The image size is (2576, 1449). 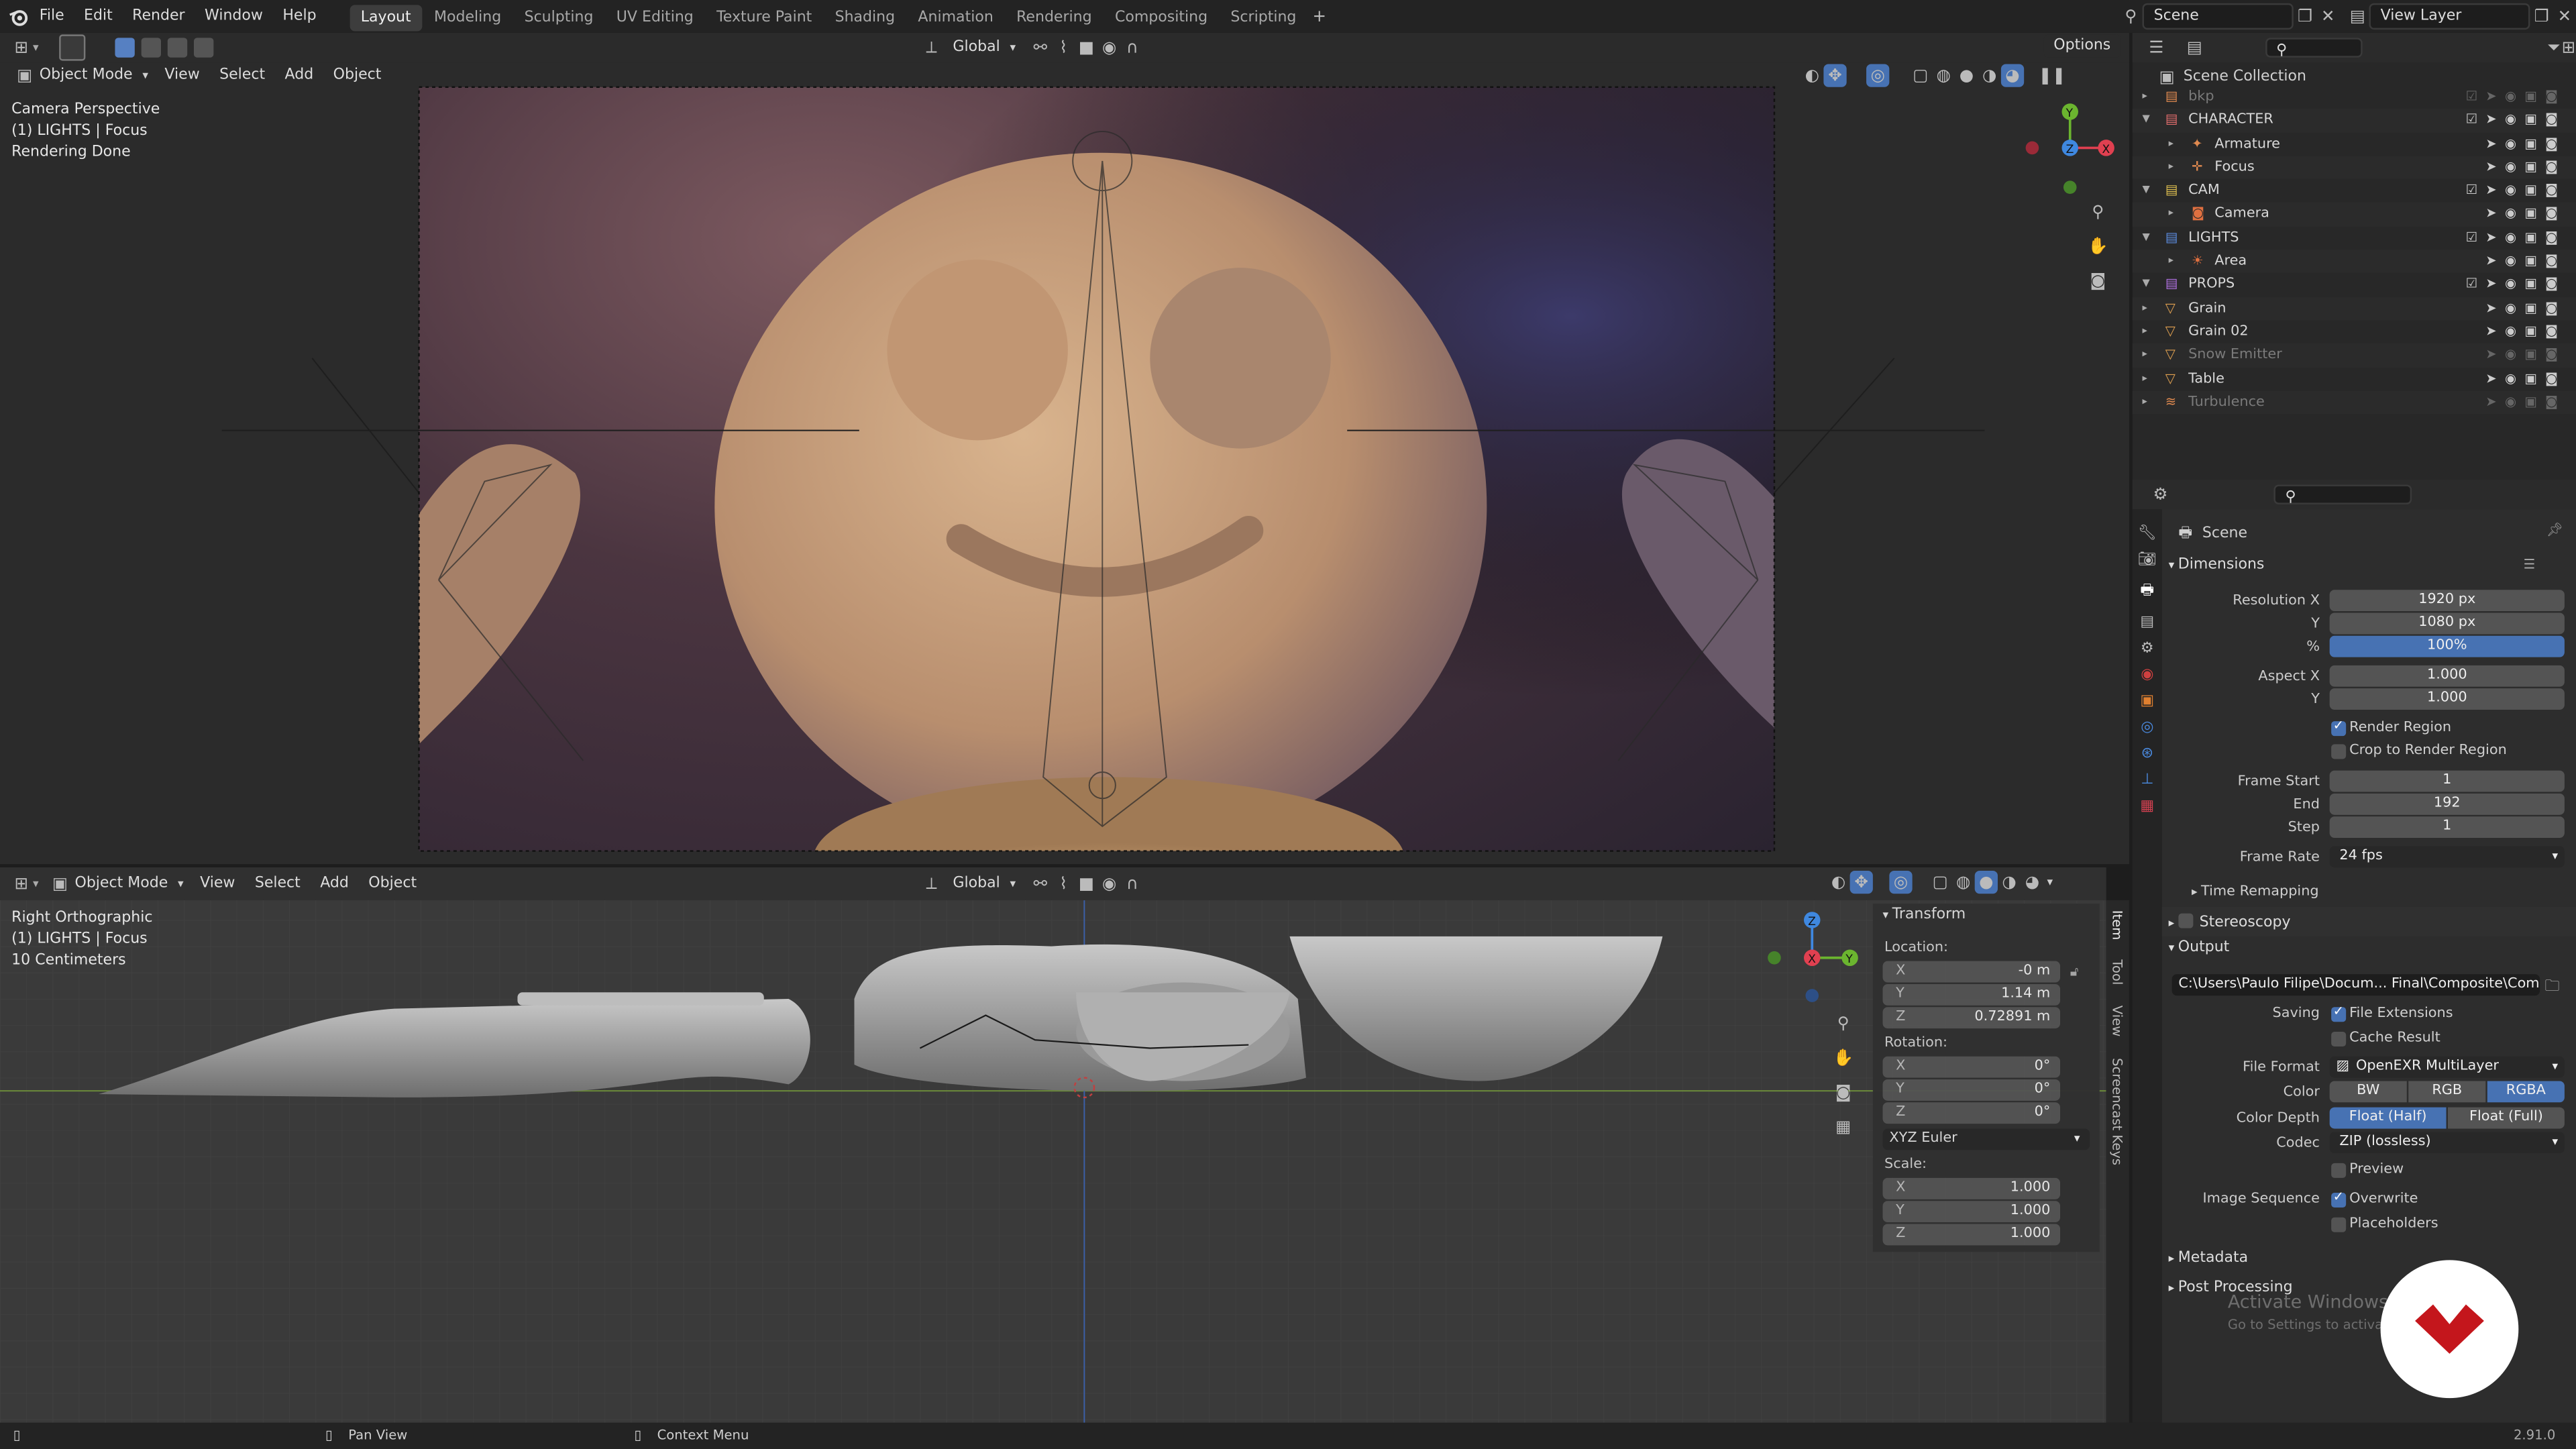 What do you see at coordinates (24, 883) in the screenshot?
I see `editor-type-dropdown-bottom: ⊞ ▾` at bounding box center [24, 883].